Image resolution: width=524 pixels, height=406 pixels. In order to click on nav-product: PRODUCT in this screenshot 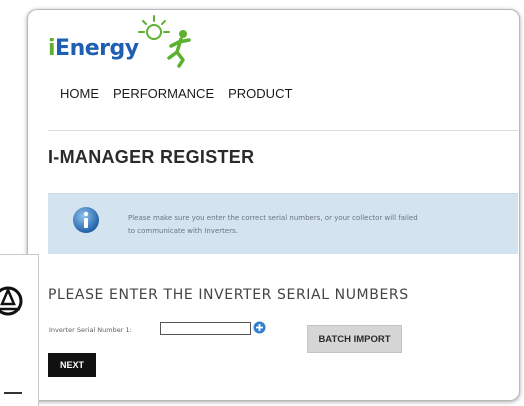, I will do `click(260, 93)`.